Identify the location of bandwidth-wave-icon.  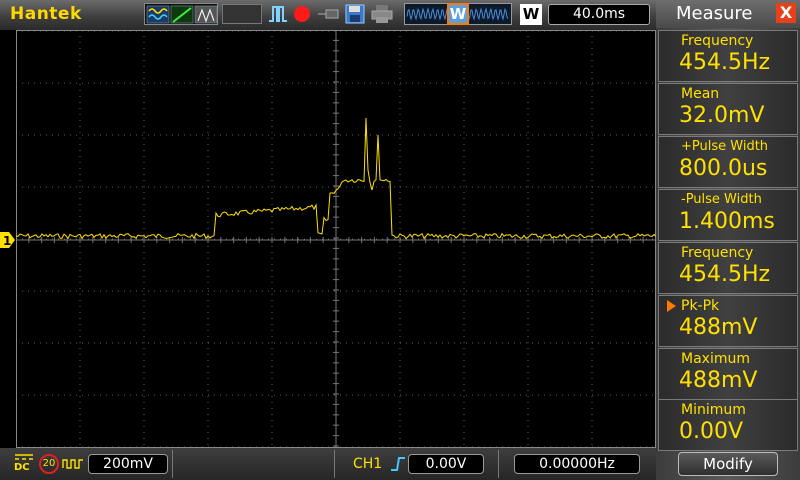
(72, 464).